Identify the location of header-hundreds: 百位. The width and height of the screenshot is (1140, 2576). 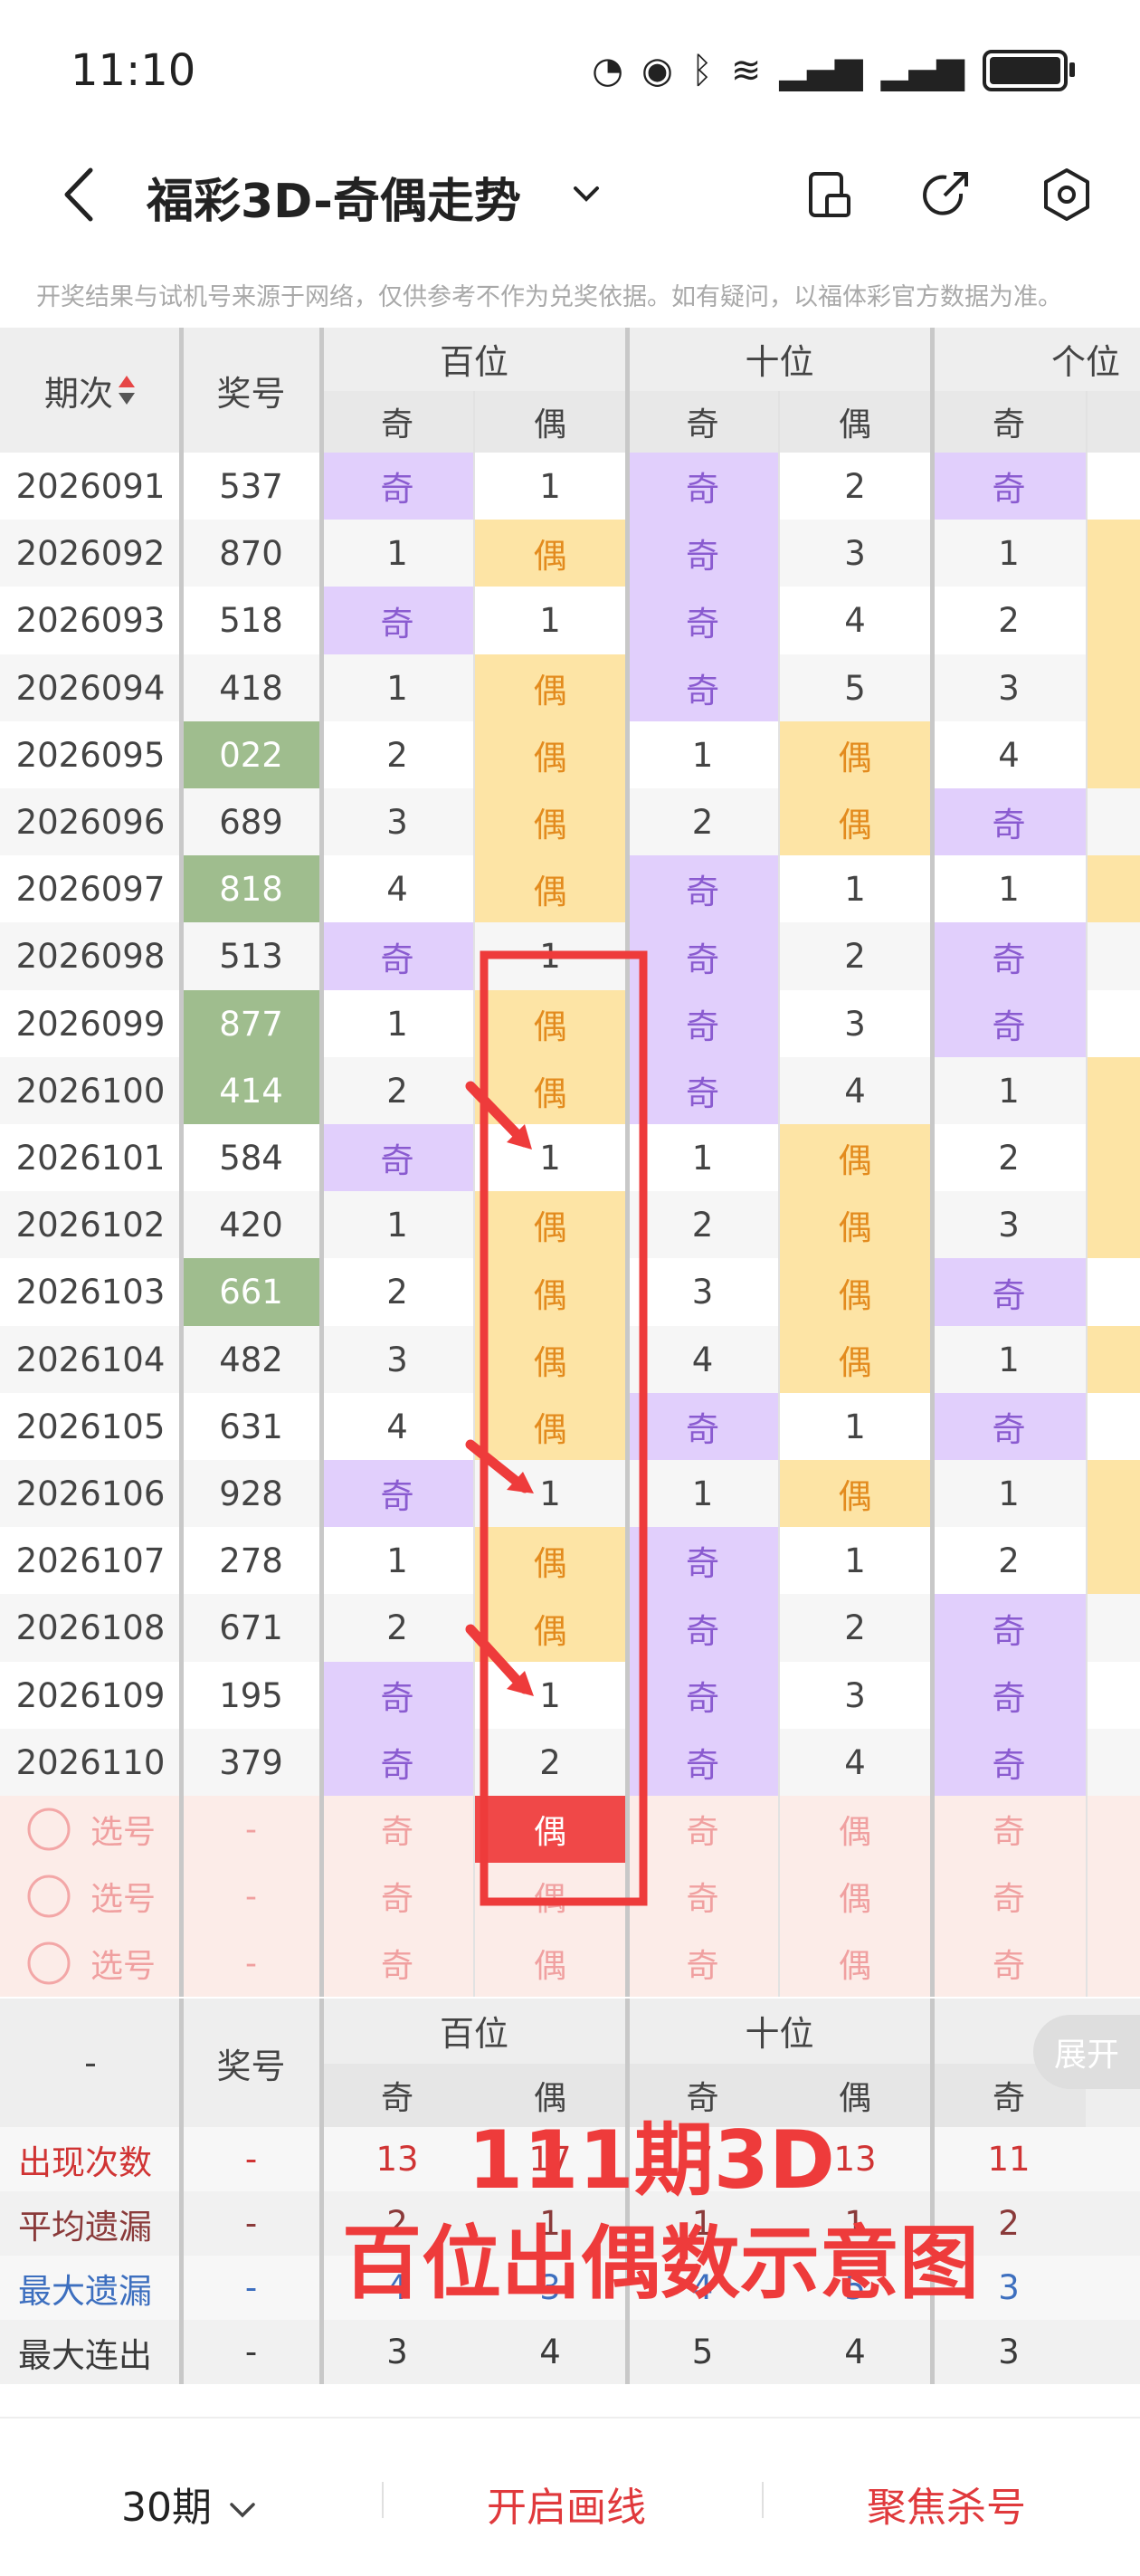
(473, 362).